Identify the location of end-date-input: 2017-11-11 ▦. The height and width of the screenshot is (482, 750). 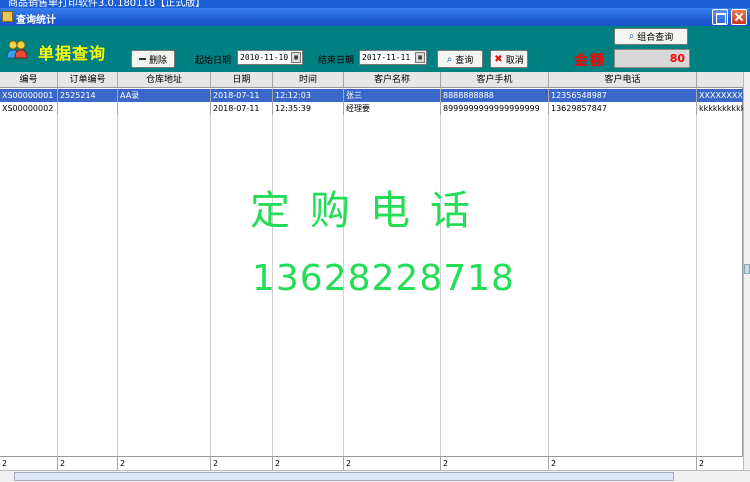
(393, 57).